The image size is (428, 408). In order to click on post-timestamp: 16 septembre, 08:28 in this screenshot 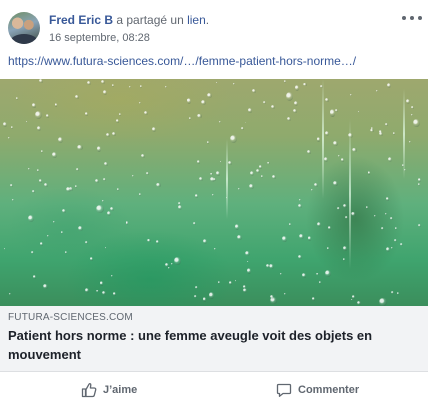, I will do `click(99, 38)`.